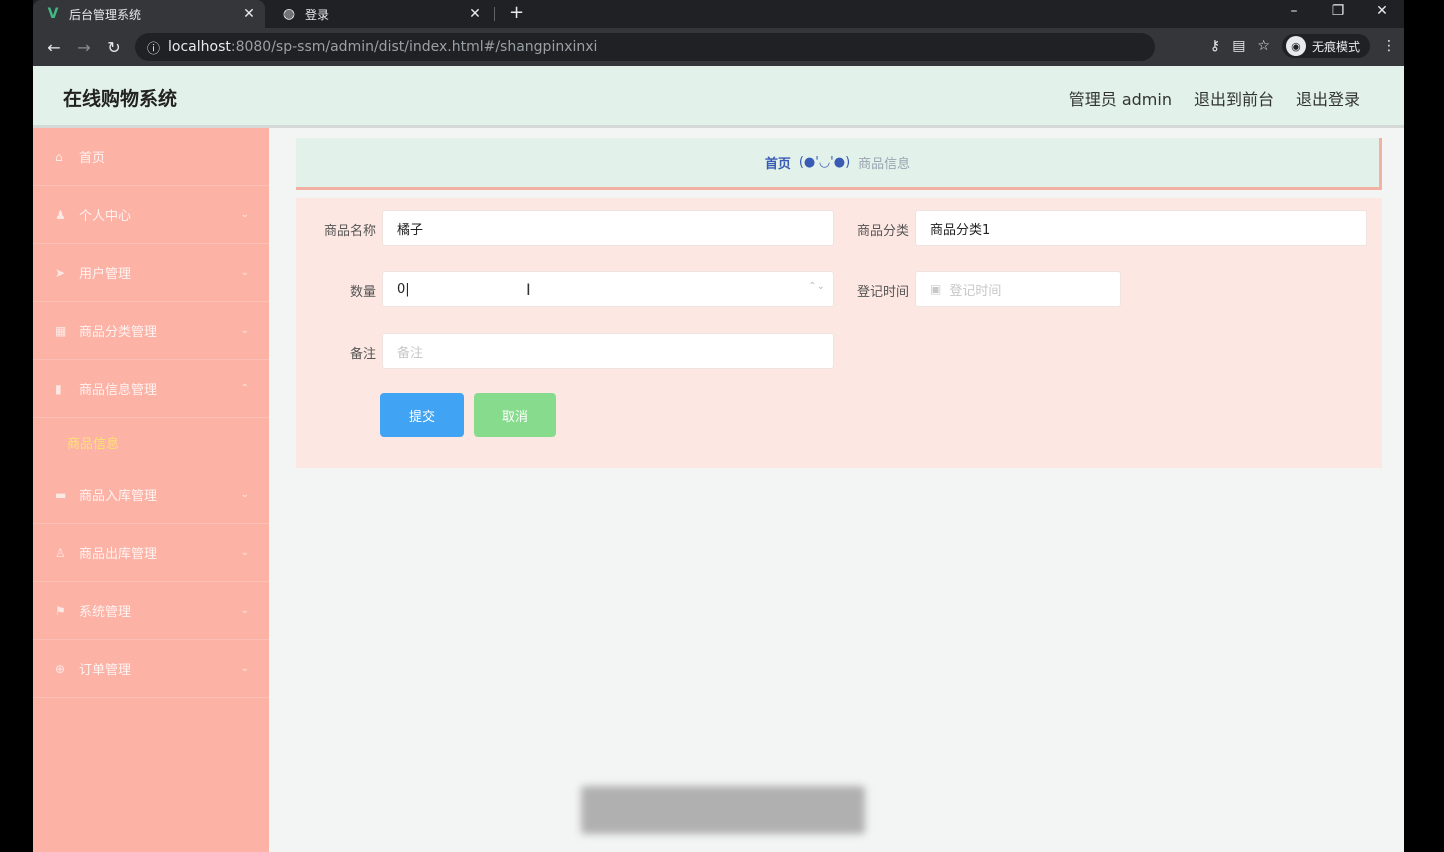  I want to click on breadcrumb: 首页 (●'◡'●) 商品信息, so click(839, 164).